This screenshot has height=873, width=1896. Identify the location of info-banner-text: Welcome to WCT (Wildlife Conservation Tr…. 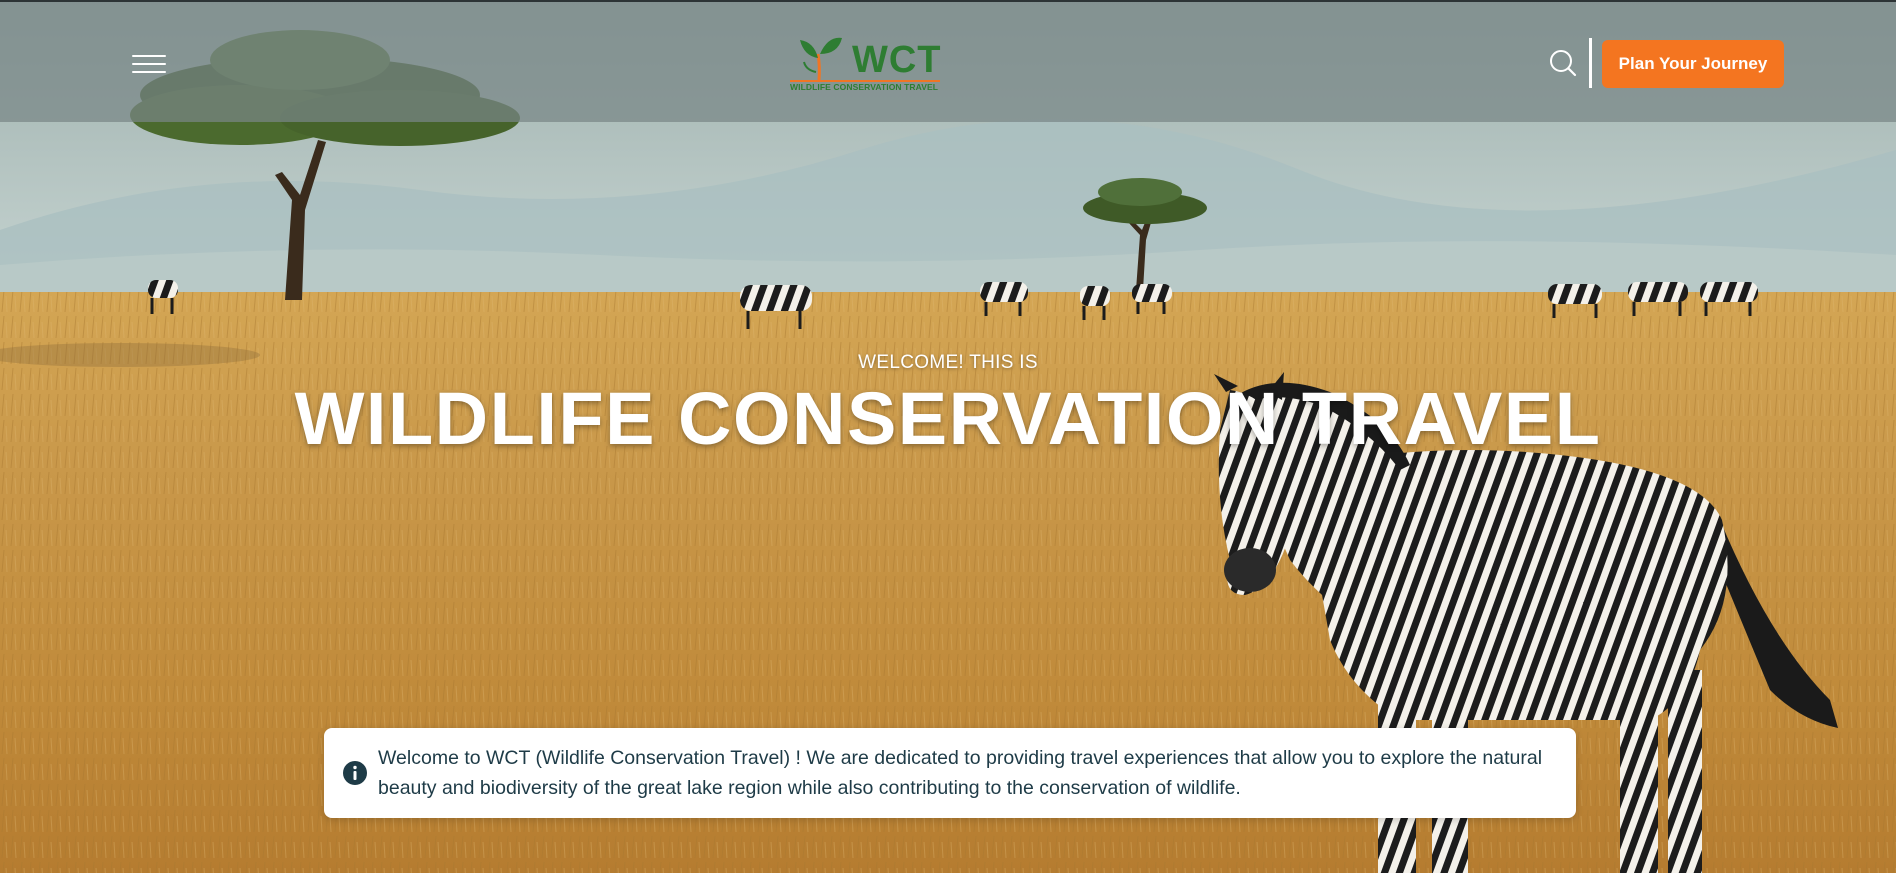
(960, 773).